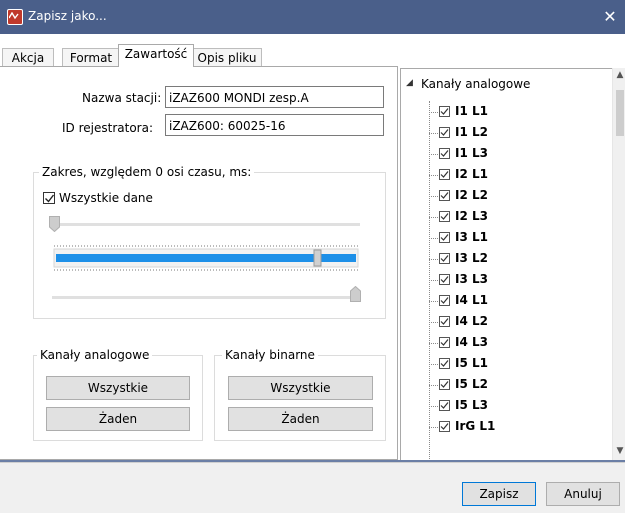 The image size is (625, 513). I want to click on binary-none-button: Żaden, so click(300, 419).